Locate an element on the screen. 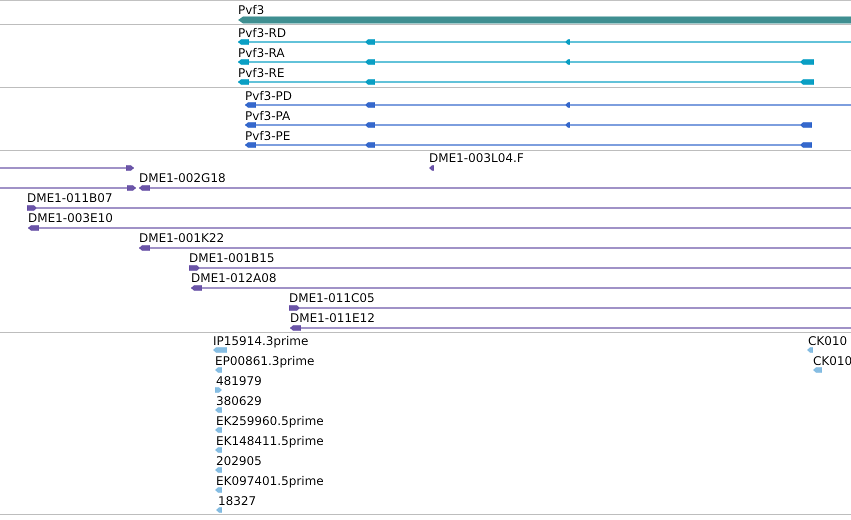 The height and width of the screenshot is (520, 851). clone-label: DME1-012A08 is located at coordinates (234, 278).